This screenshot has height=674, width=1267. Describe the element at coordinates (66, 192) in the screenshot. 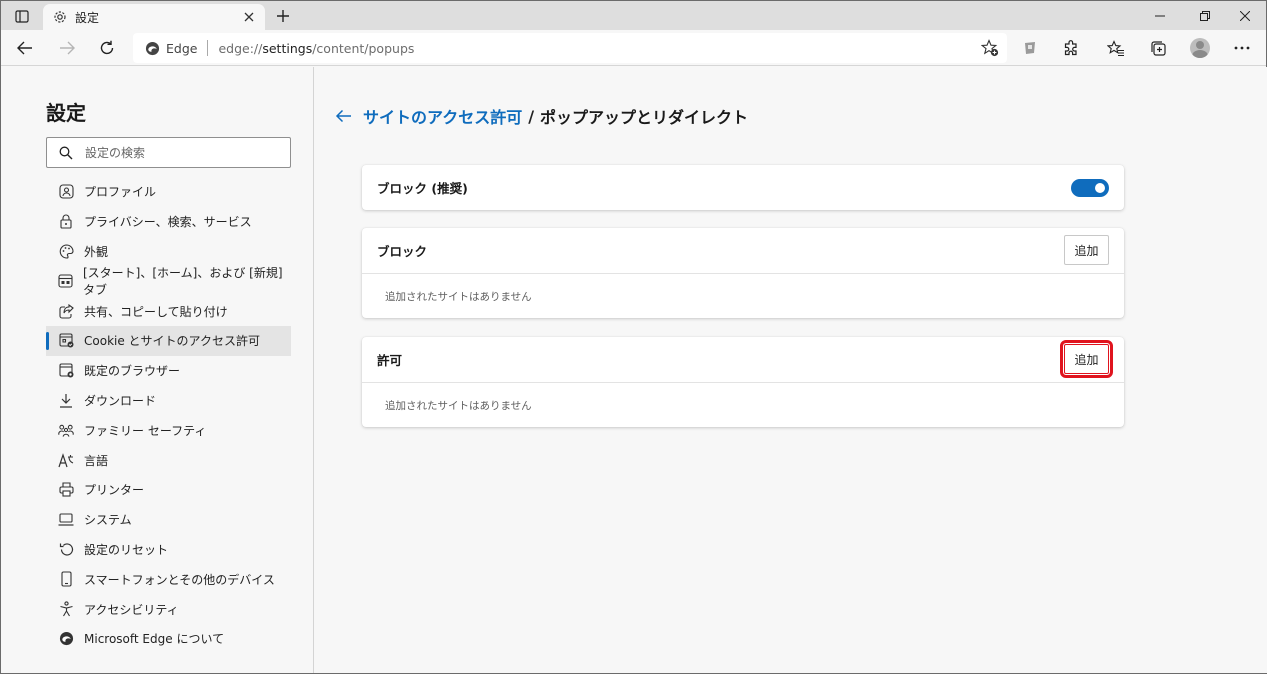

I see `profile-icon` at that location.